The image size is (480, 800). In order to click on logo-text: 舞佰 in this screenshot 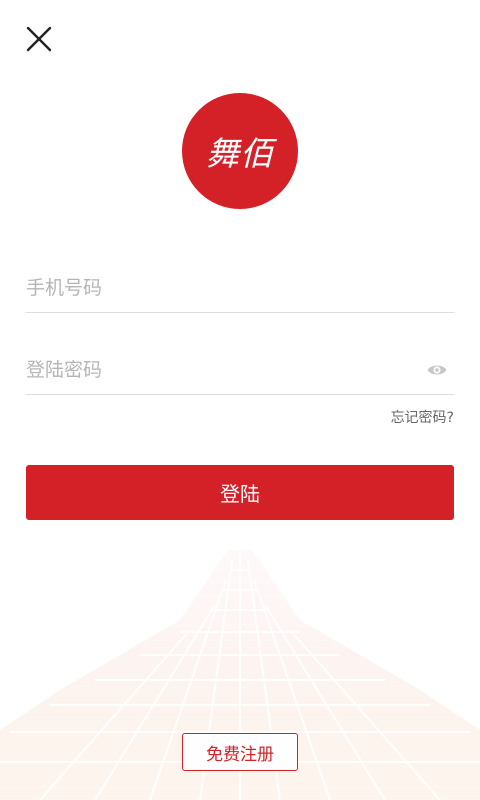, I will do `click(240, 153)`.